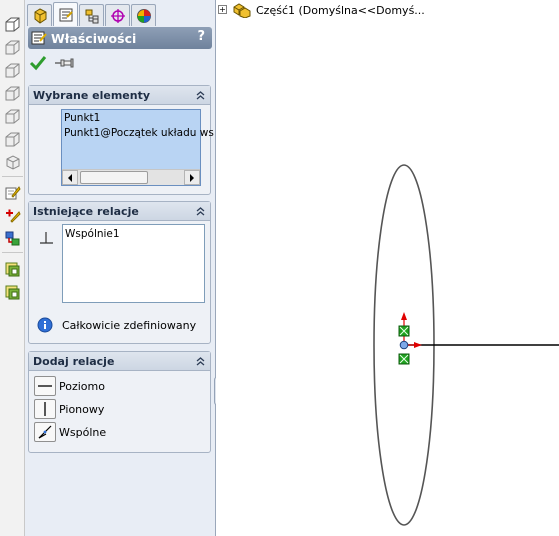 Image resolution: width=559 pixels, height=536 pixels. Describe the element at coordinates (114, 177) in the screenshot. I see `scroll-thumb` at that location.